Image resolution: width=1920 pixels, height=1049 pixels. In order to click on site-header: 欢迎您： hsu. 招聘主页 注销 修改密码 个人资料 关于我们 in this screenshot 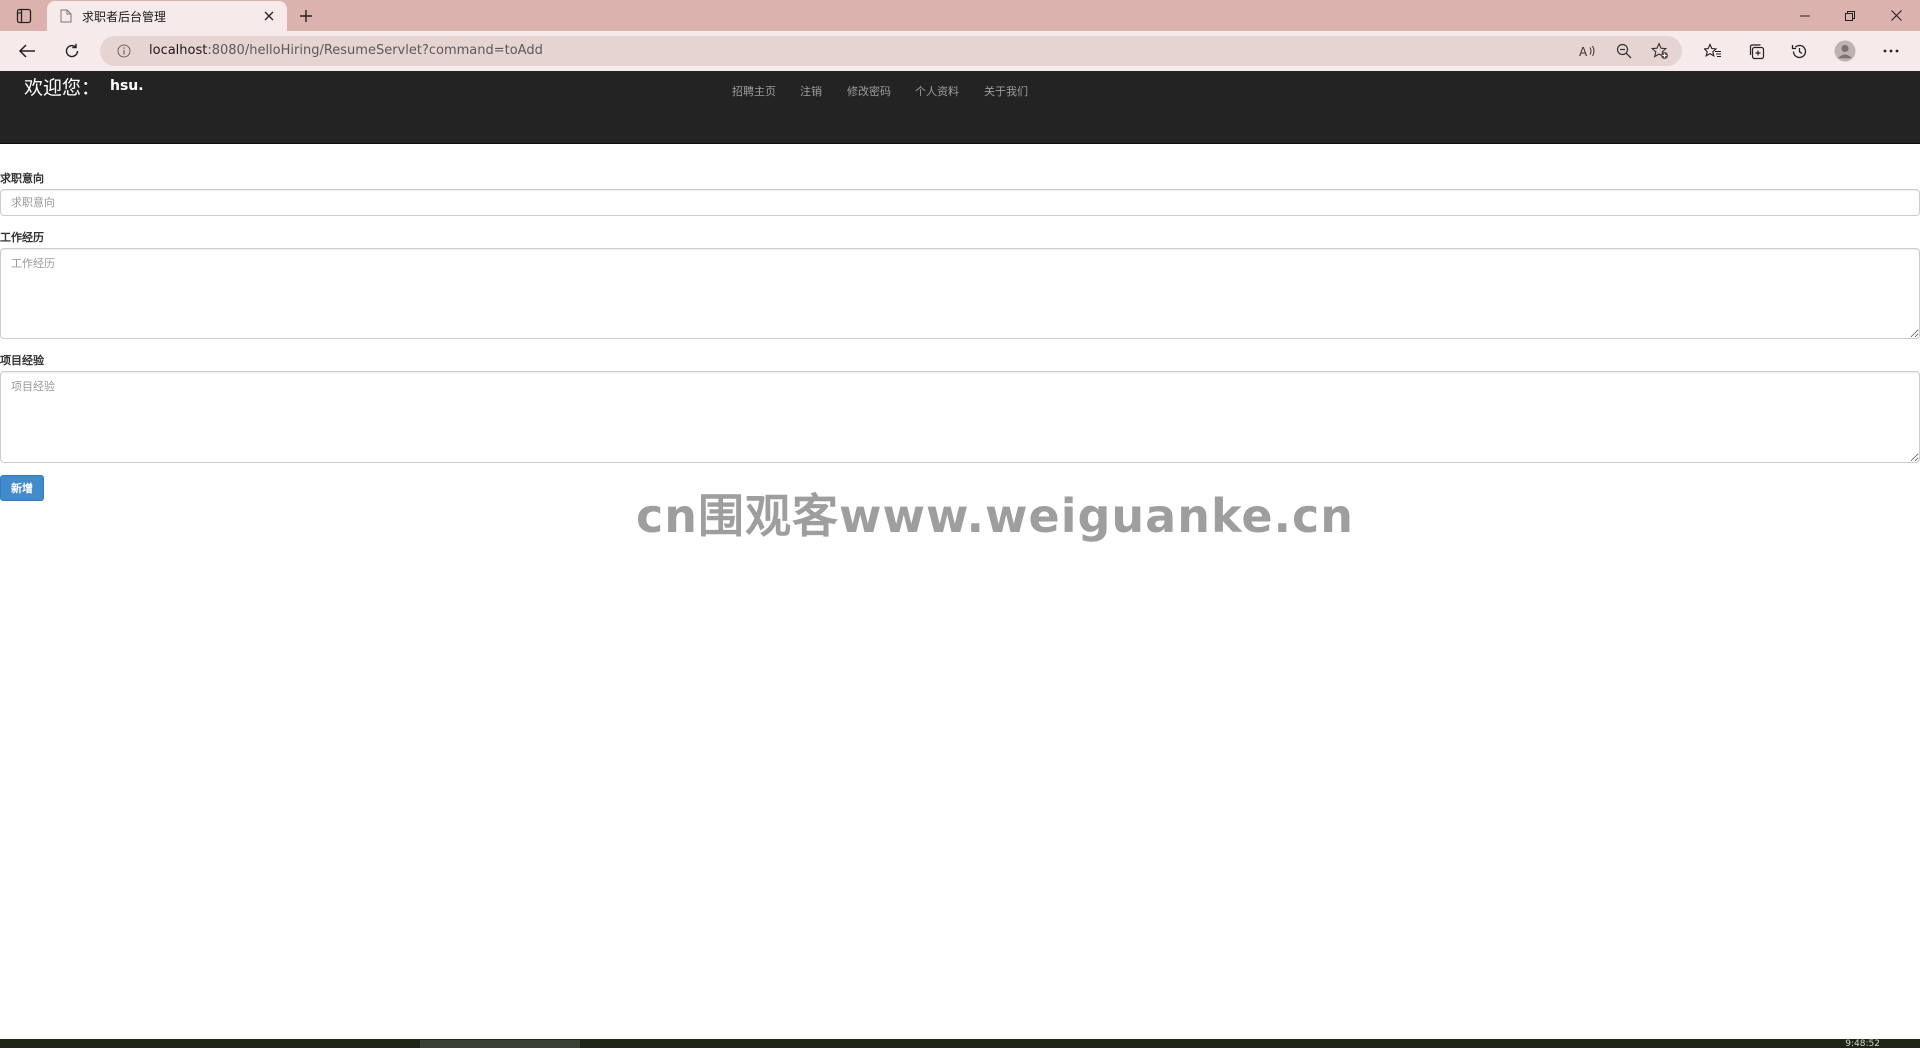, I will do `click(960, 107)`.